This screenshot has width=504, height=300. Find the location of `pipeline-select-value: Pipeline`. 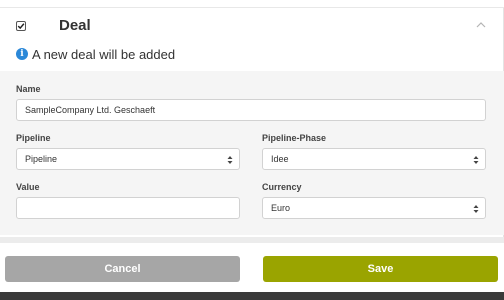

pipeline-select-value: Pipeline is located at coordinates (41, 159).